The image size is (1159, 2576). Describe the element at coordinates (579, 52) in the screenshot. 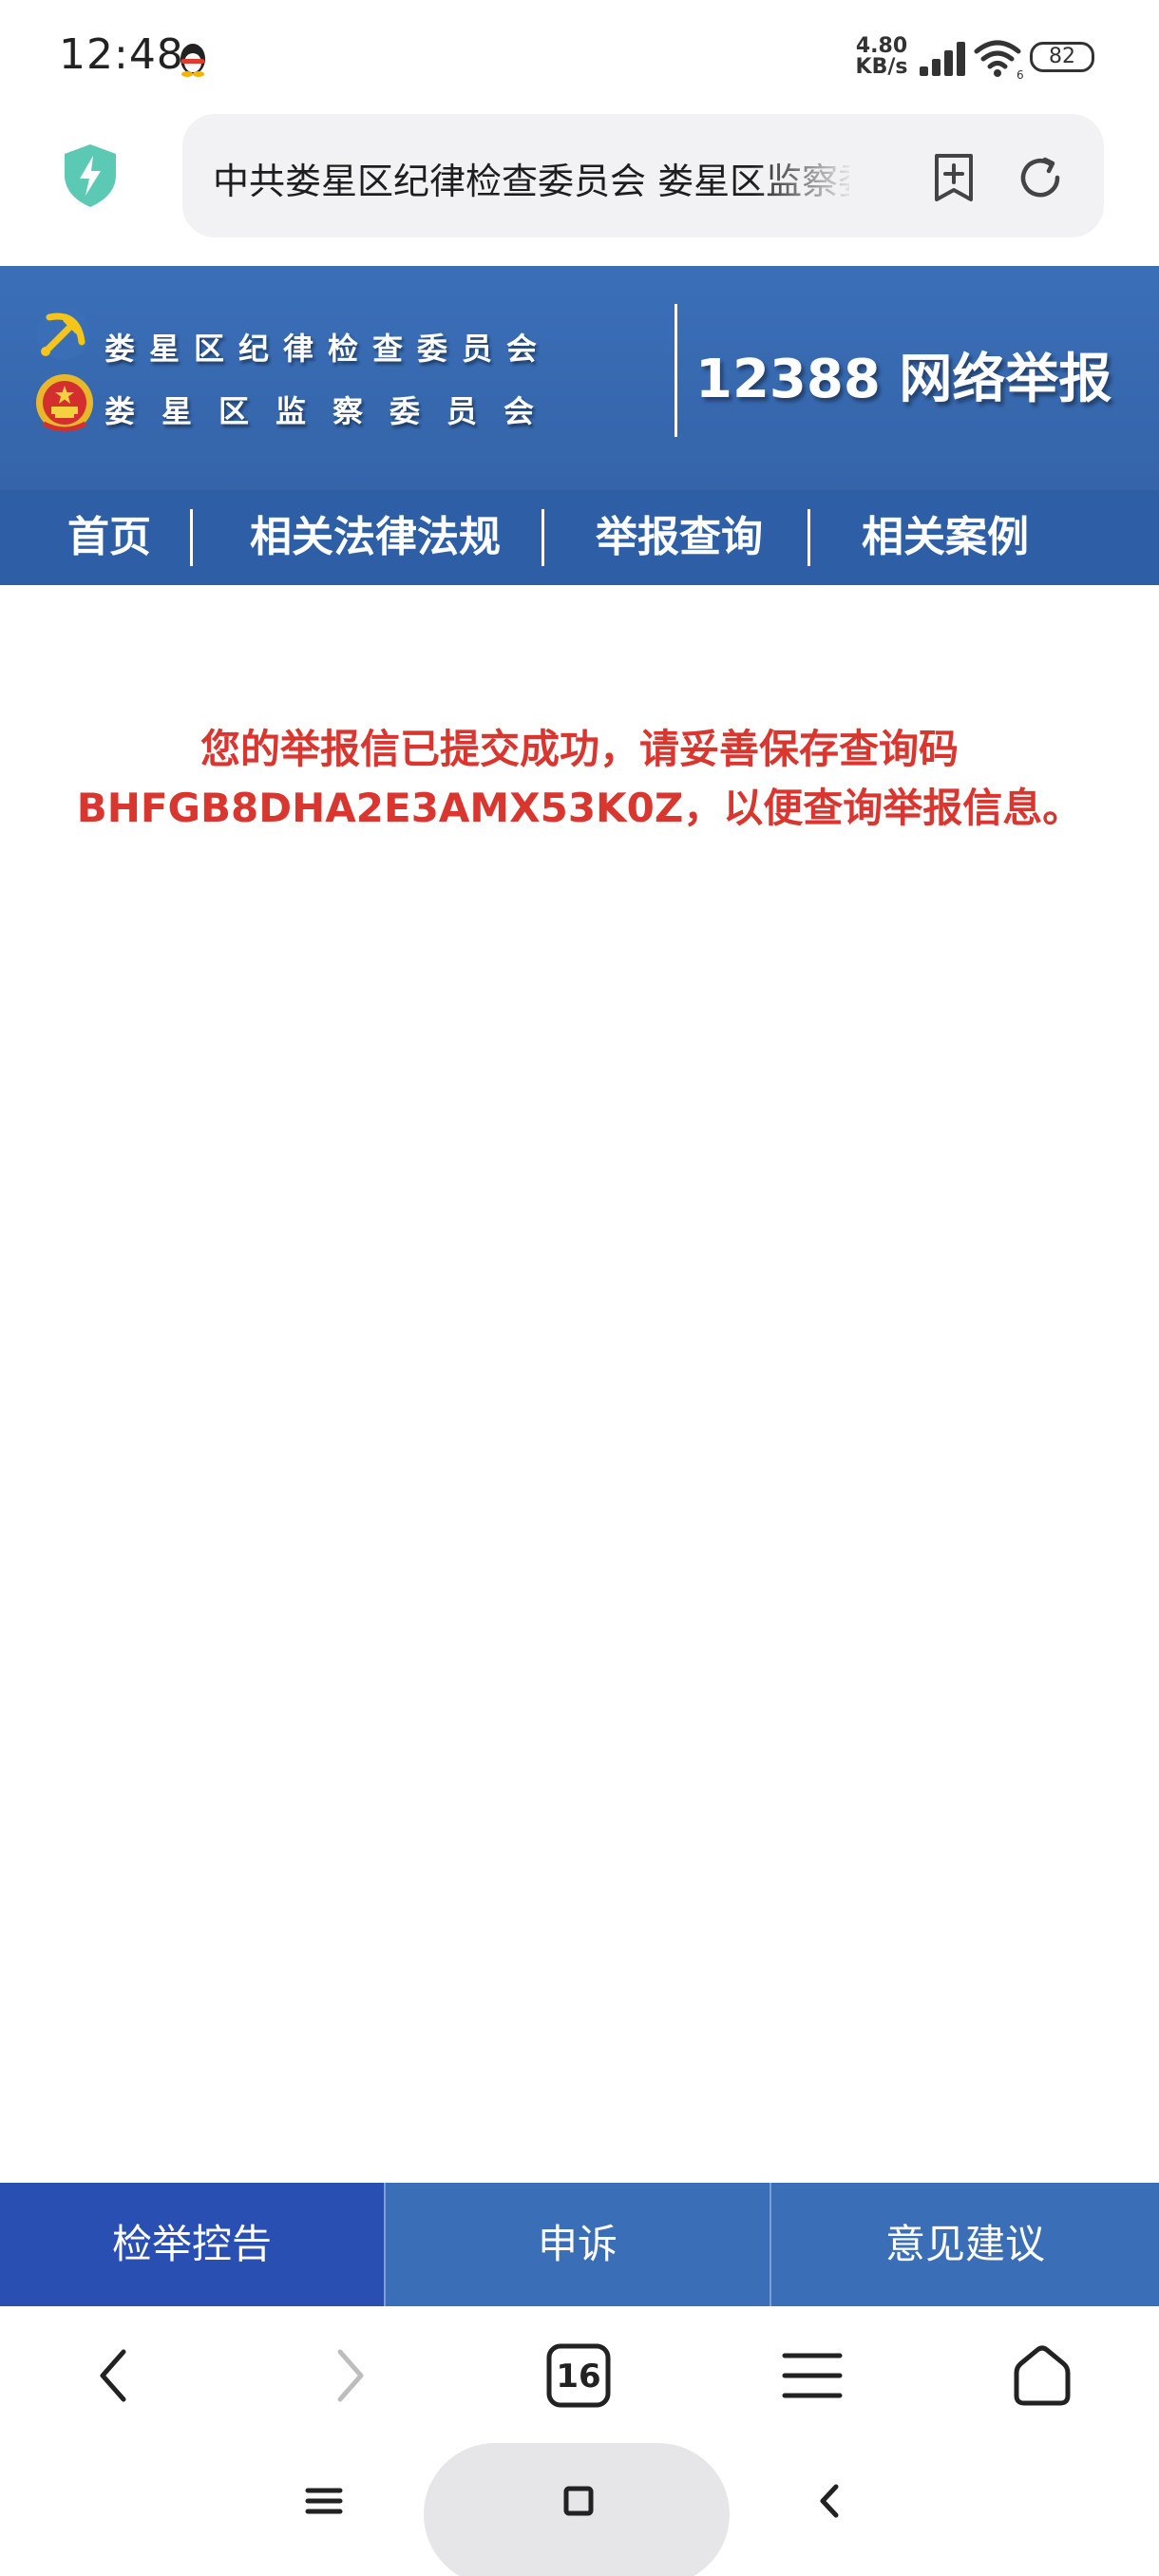

I see `status-bar: 12:48 4.80 KB/s 6 82` at that location.